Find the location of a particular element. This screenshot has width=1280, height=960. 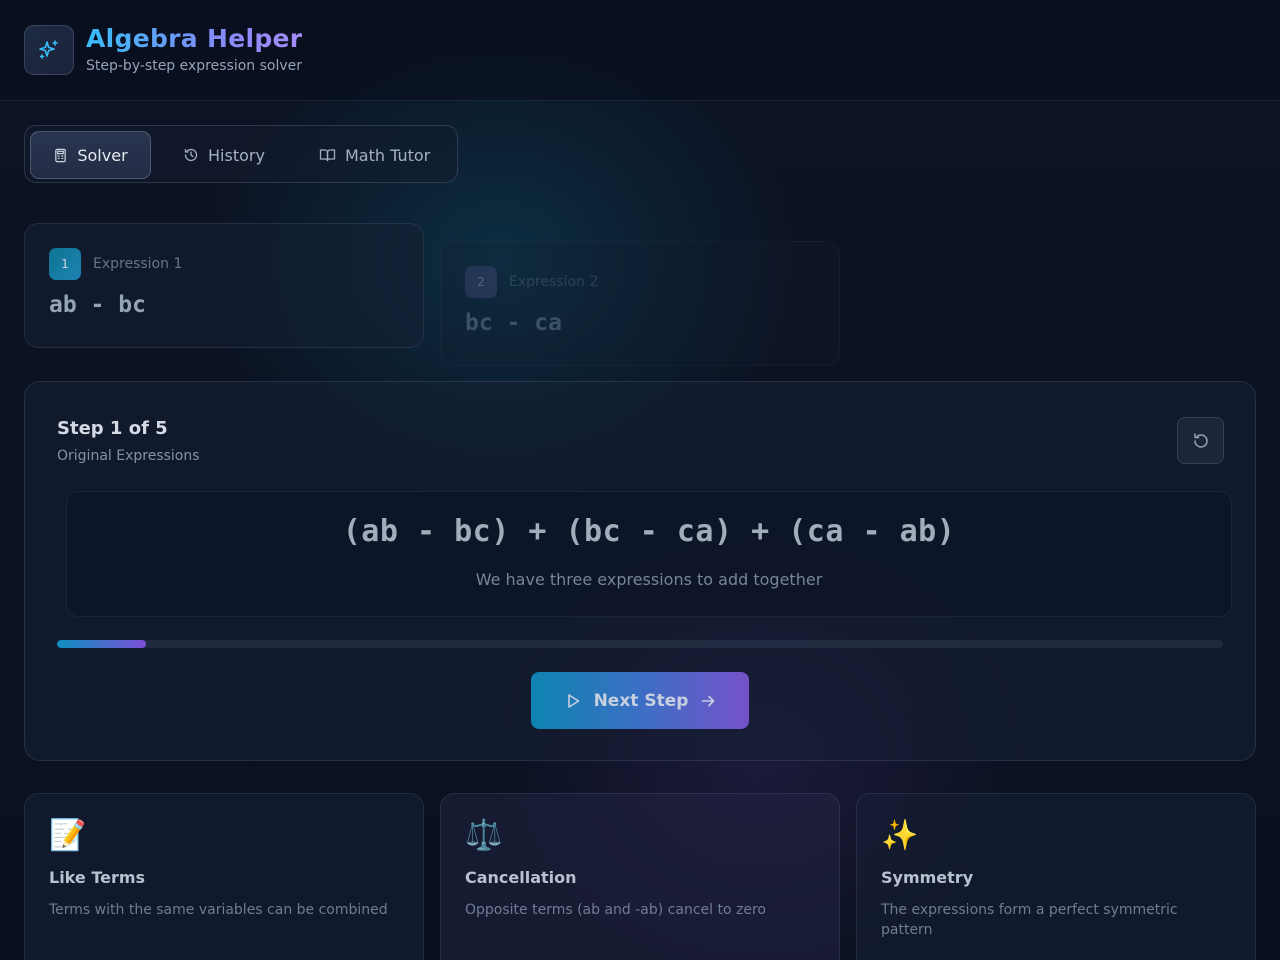

step-title: Step 1 of 5 is located at coordinates (112, 428).